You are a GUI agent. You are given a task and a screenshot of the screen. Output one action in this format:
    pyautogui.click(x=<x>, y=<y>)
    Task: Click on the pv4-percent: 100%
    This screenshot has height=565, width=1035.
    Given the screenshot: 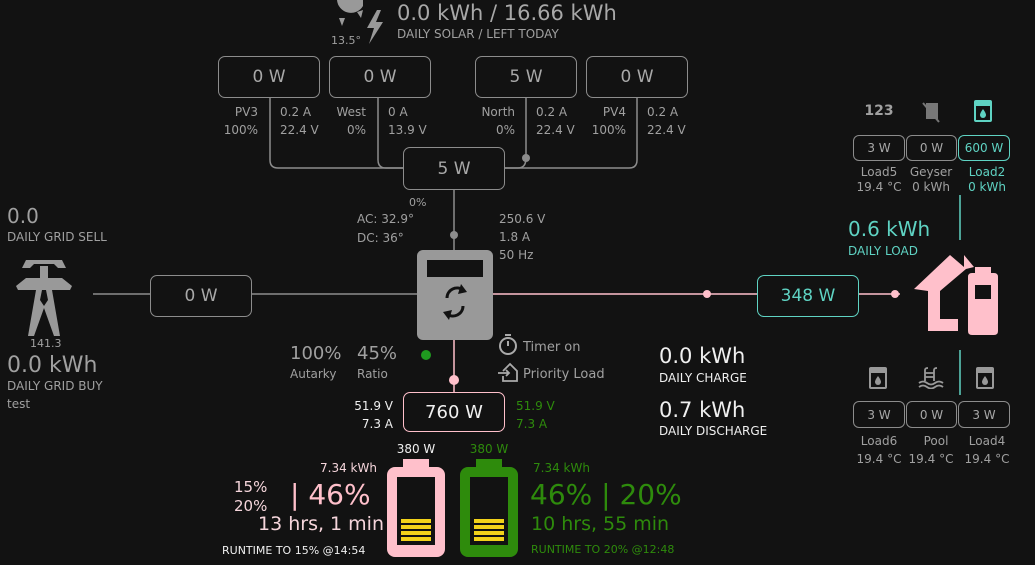 What is the action you would take?
    pyautogui.click(x=608, y=130)
    